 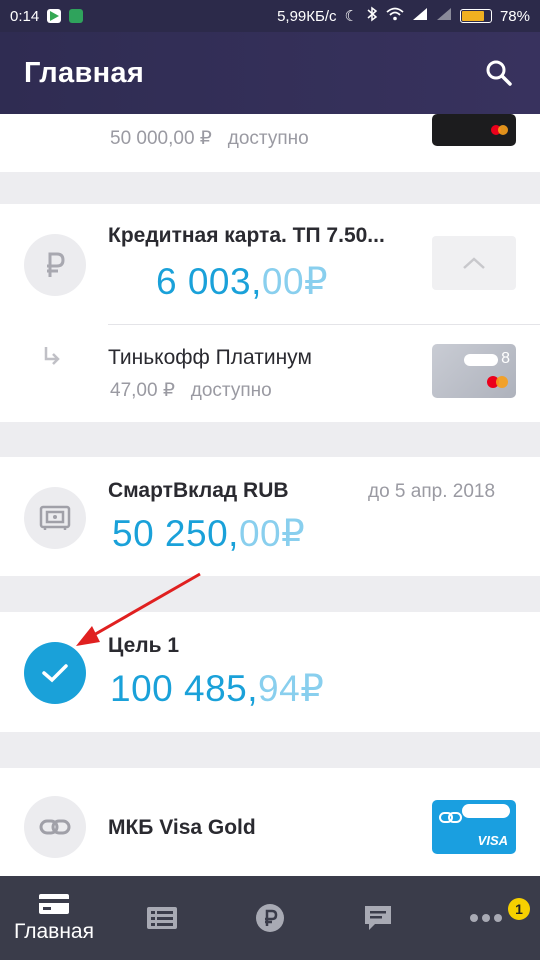 I want to click on nav-operations, so click(x=162, y=918).